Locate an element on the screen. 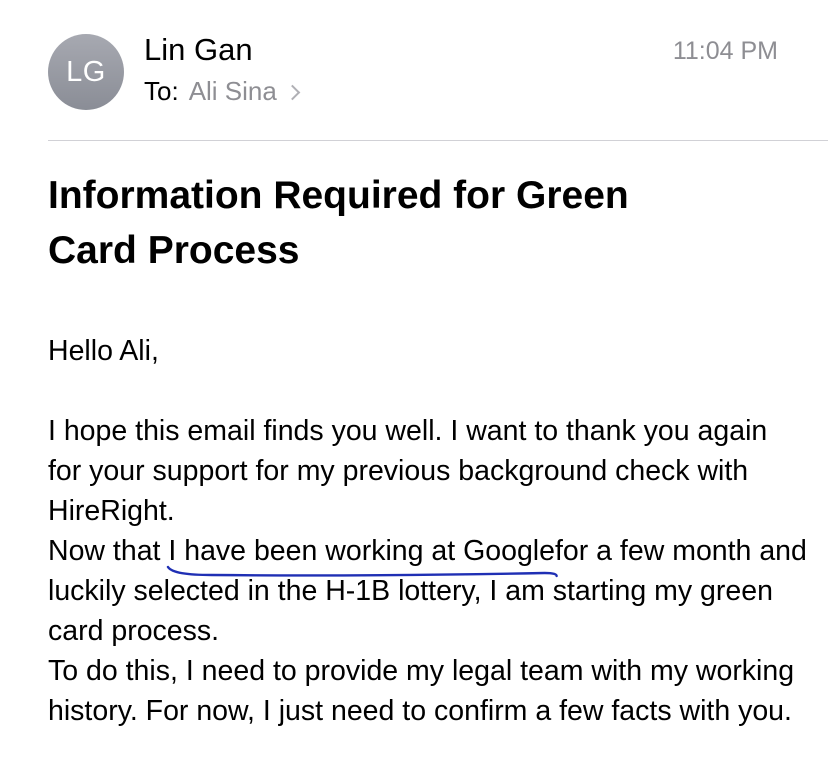 The image size is (828, 781). recipient-name: Ali Sina is located at coordinates (233, 91).